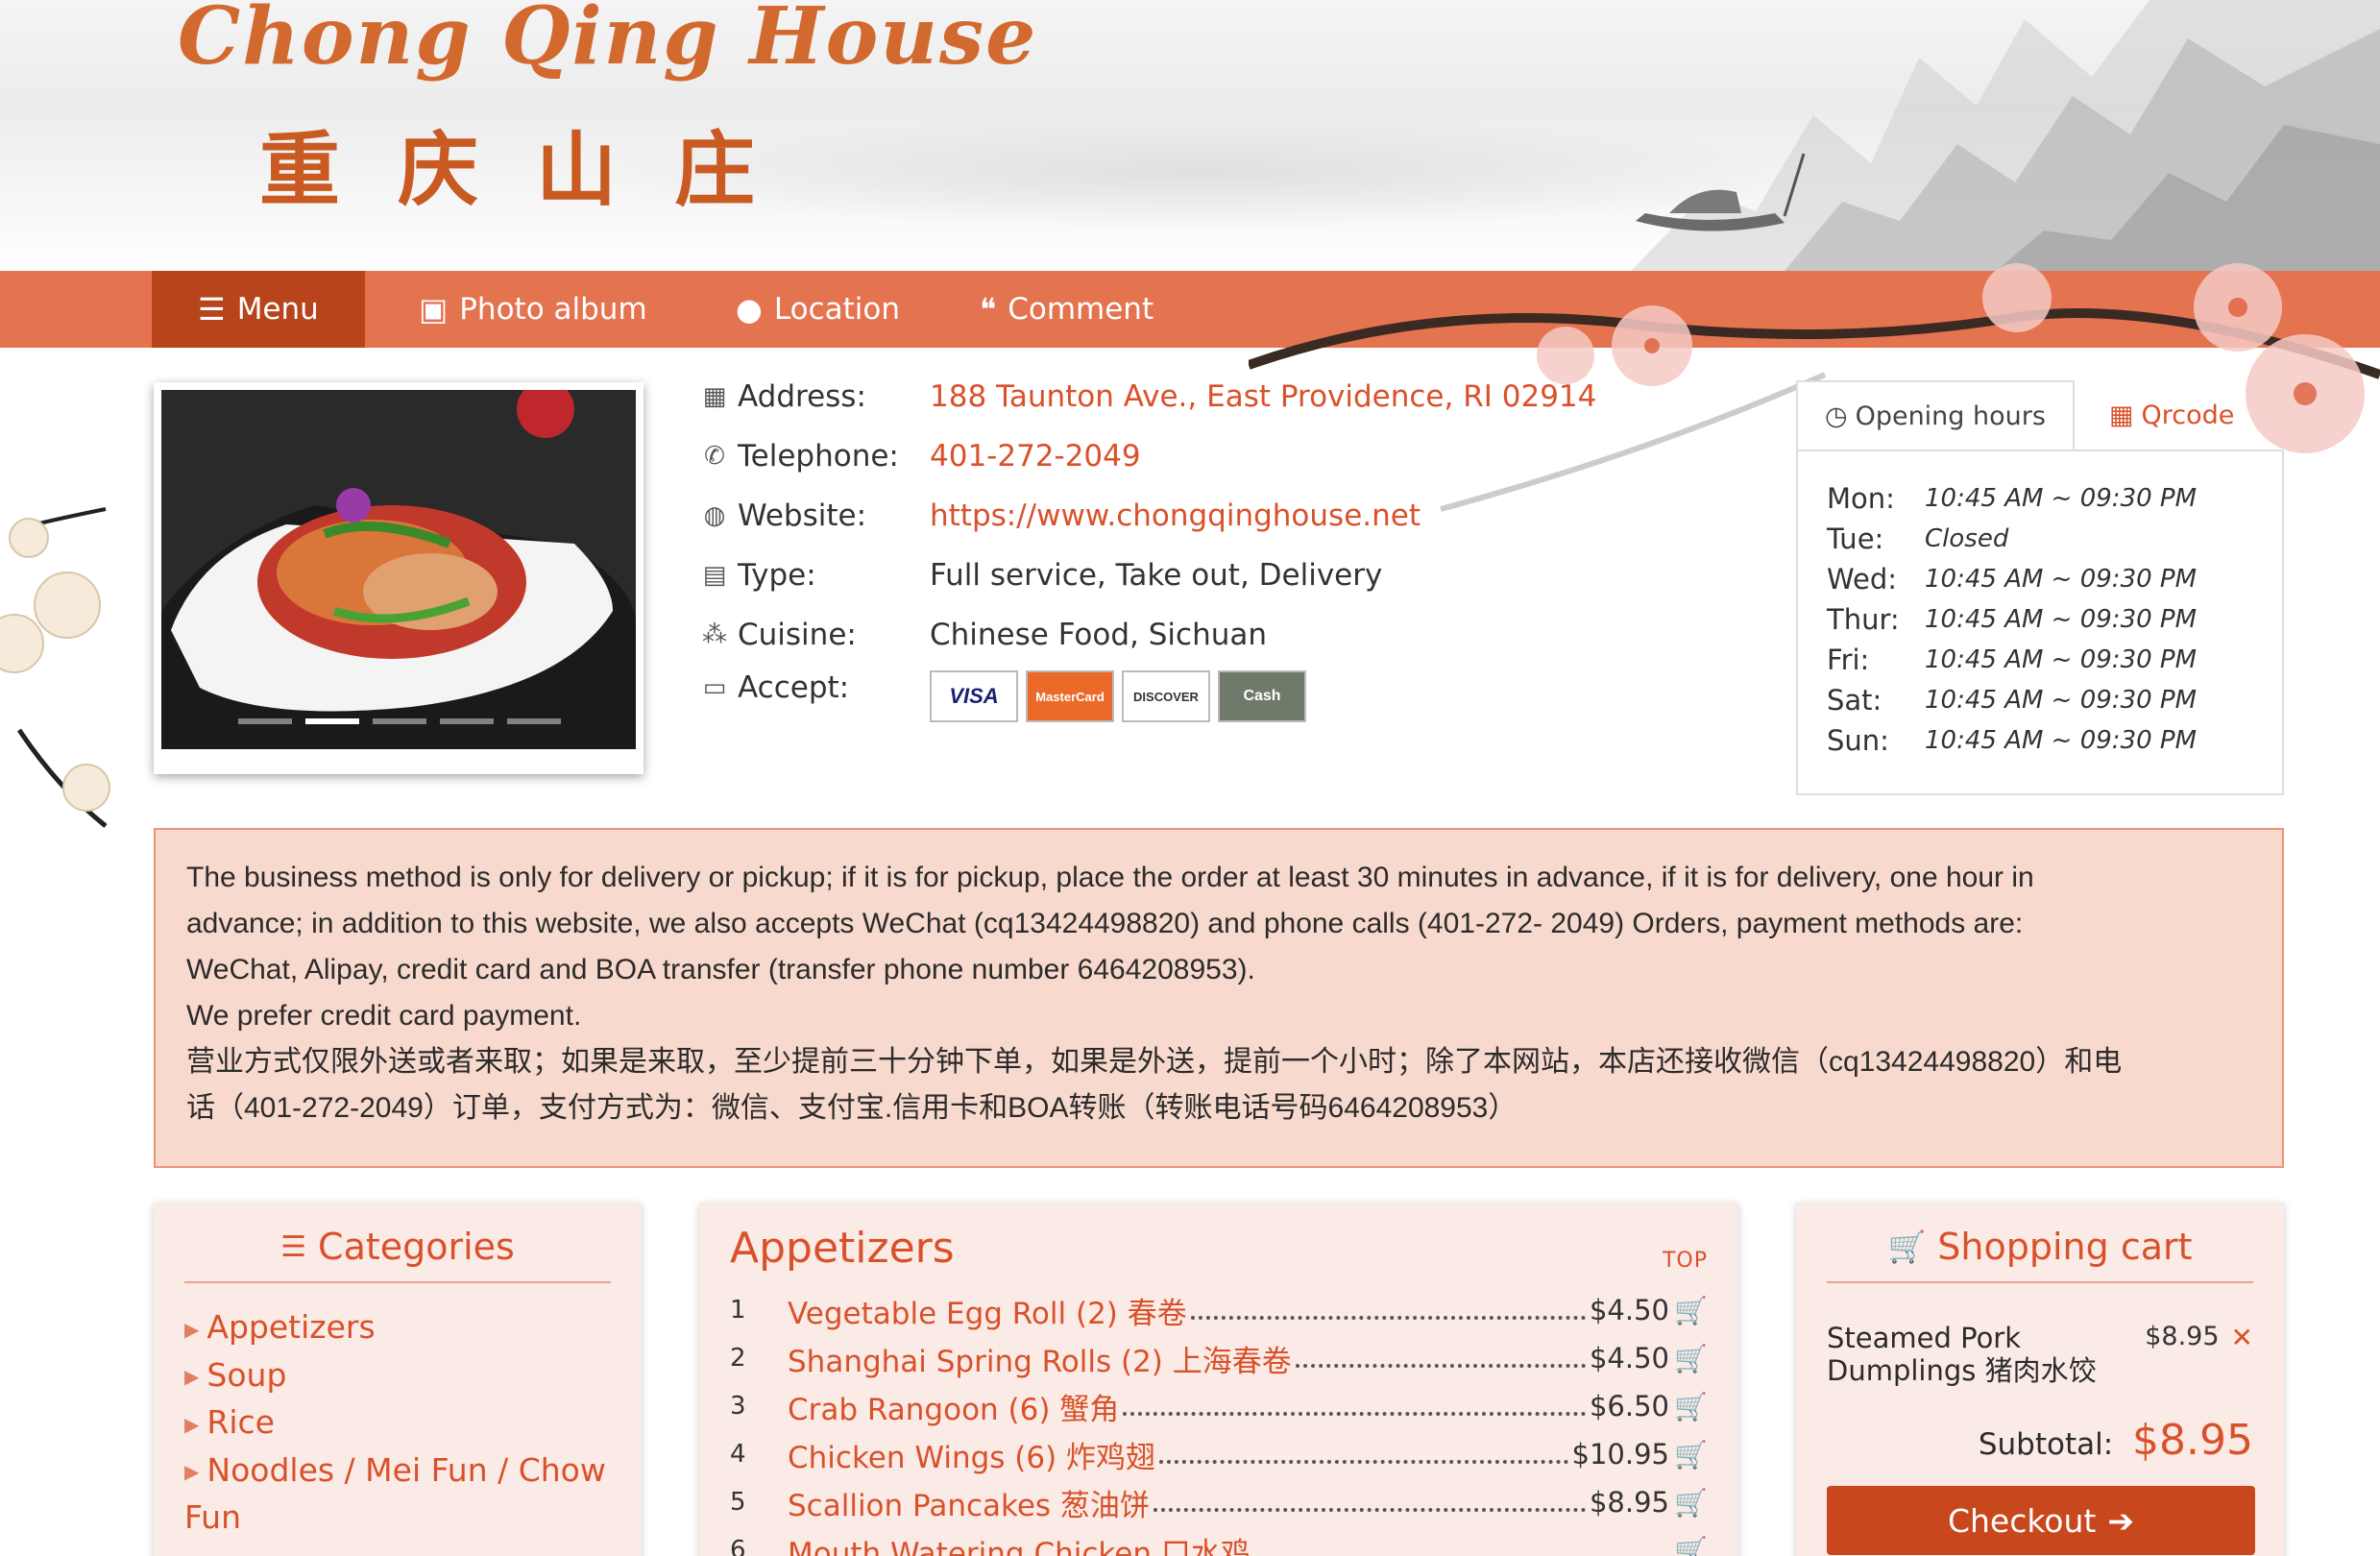 Image resolution: width=2380 pixels, height=1556 pixels. Describe the element at coordinates (2040, 660) in the screenshot. I see `hours-row: Fri: 10:45 AM ~ 09:30 PM` at that location.